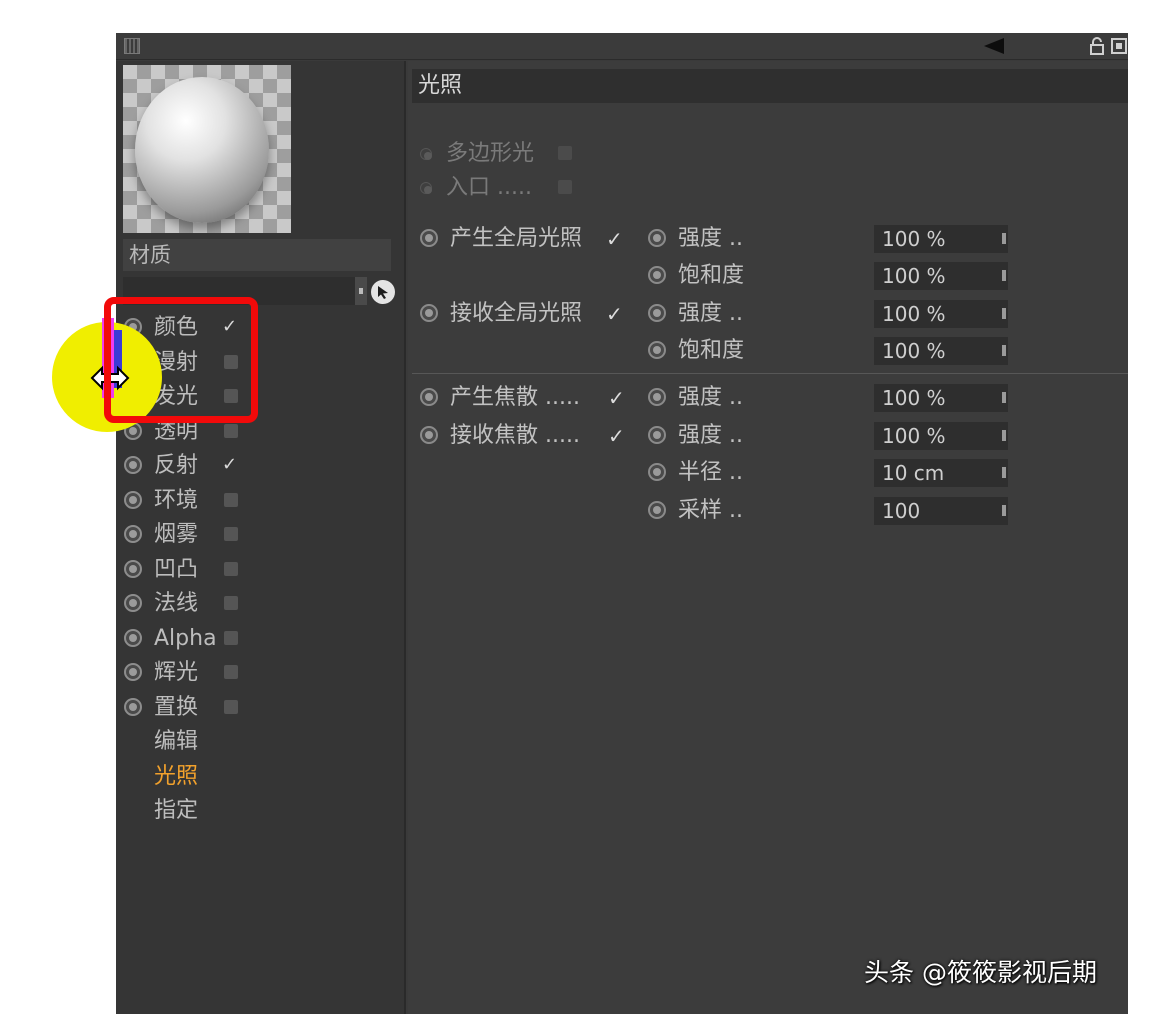 Image resolution: width=1166 pixels, height=1014 pixels. What do you see at coordinates (133, 465) in the screenshot?
I see `channel-reflection-radio` at bounding box center [133, 465].